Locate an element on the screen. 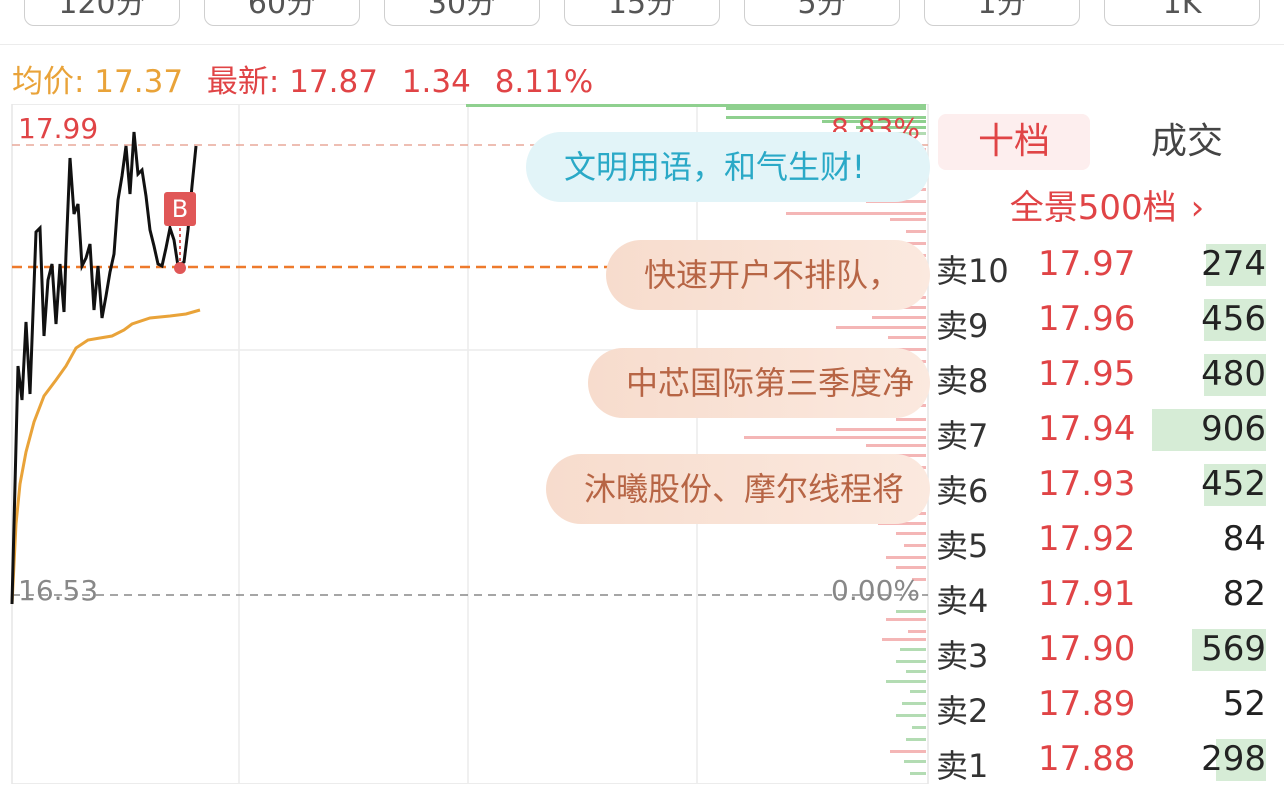 This screenshot has height=788, width=1284. ask-level-label: 卖7 is located at coordinates (962, 436).